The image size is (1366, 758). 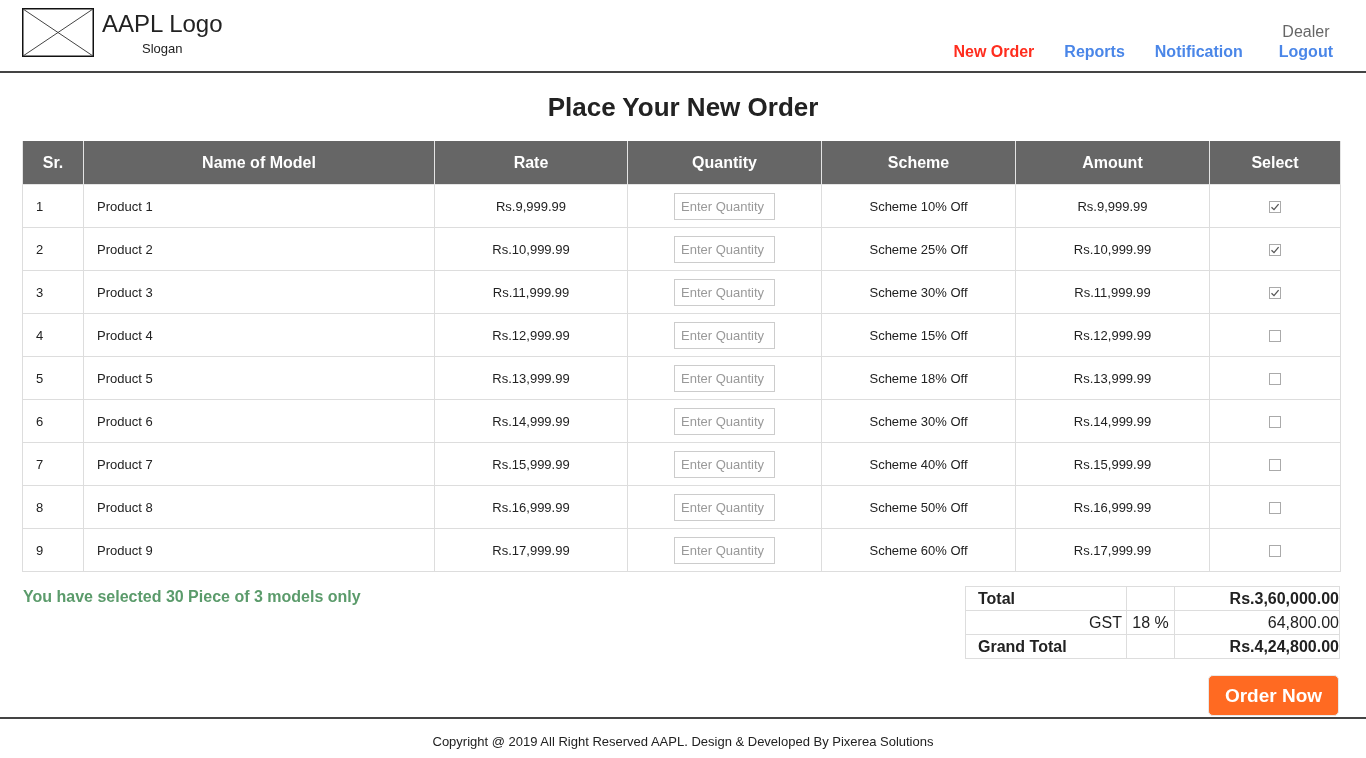 What do you see at coordinates (259, 335) in the screenshot?
I see `table-cell: Product 4` at bounding box center [259, 335].